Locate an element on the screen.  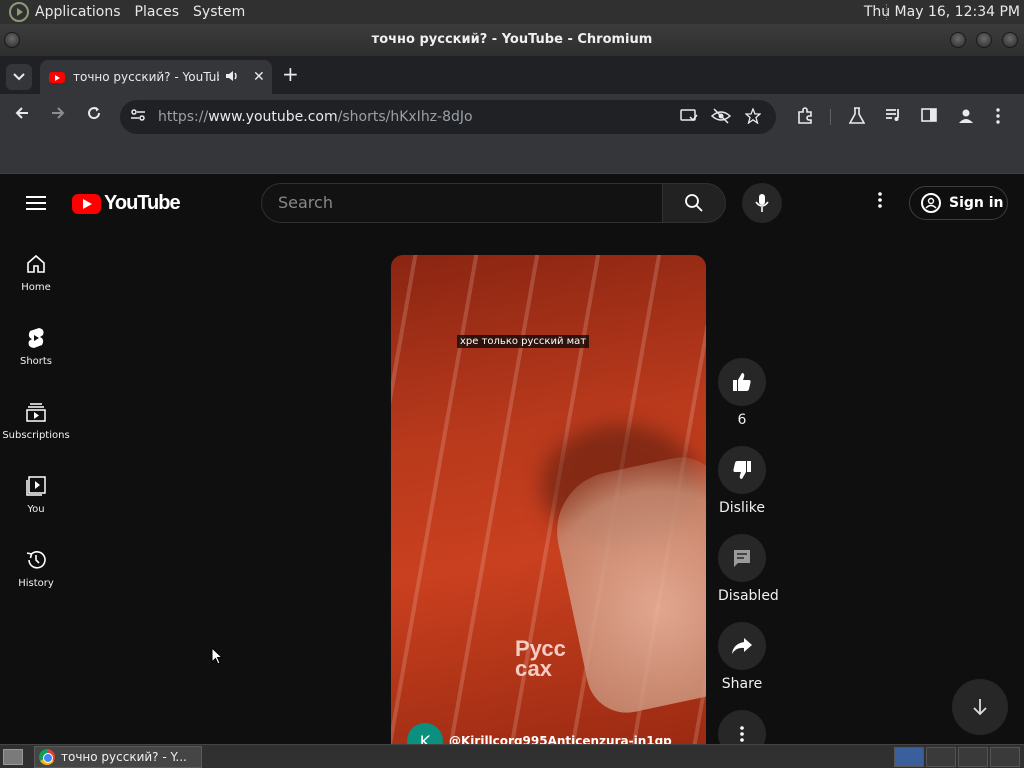
toolbar-divider is located at coordinates (830, 117).